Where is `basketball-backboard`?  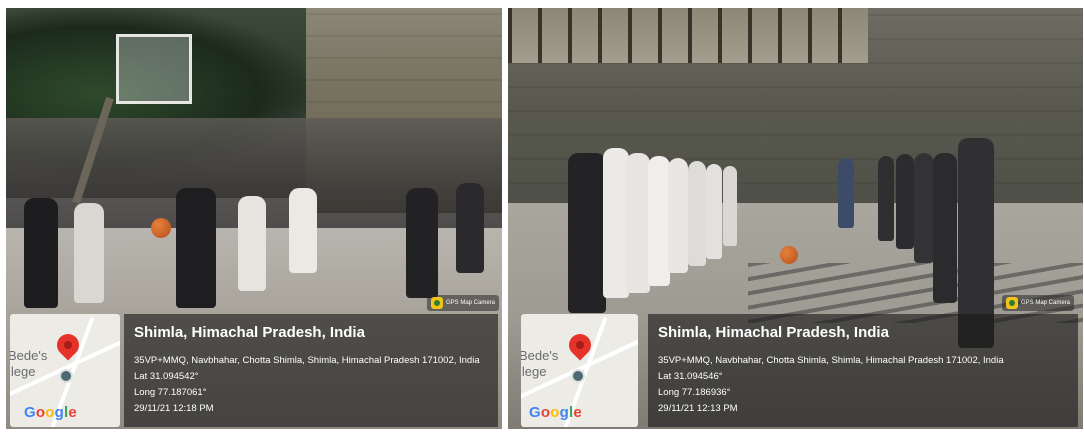
basketball-backboard is located at coordinates (154, 69).